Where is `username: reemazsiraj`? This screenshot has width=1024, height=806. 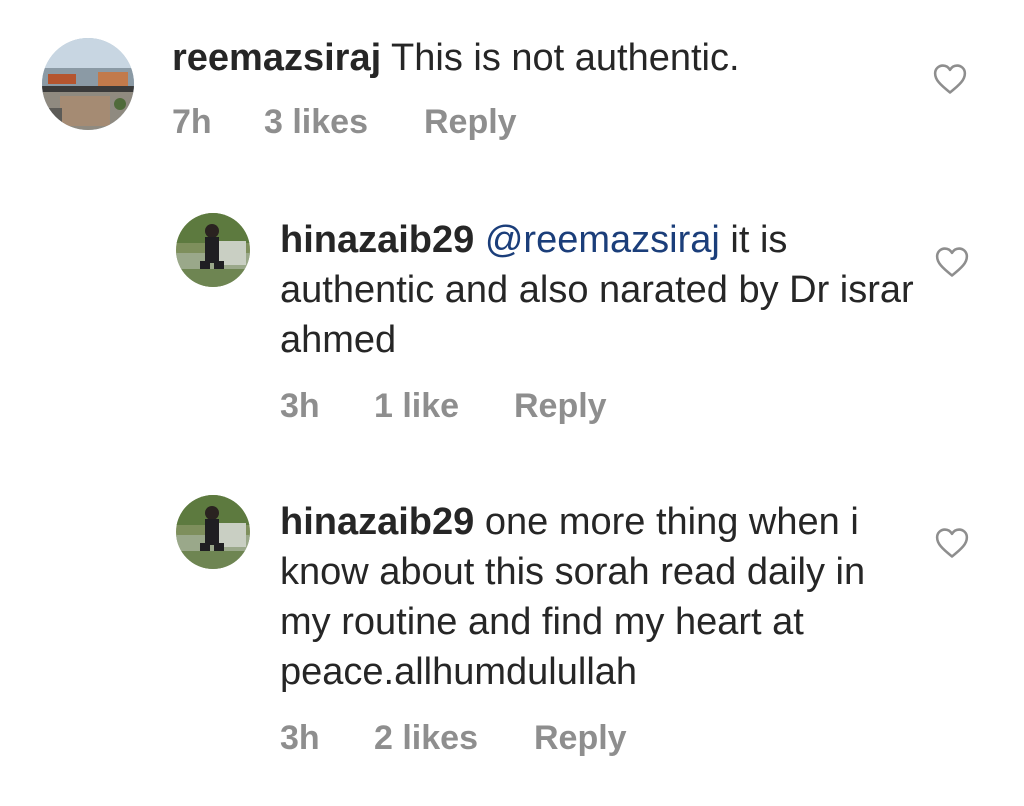
username: reemazsiraj is located at coordinates (276, 58).